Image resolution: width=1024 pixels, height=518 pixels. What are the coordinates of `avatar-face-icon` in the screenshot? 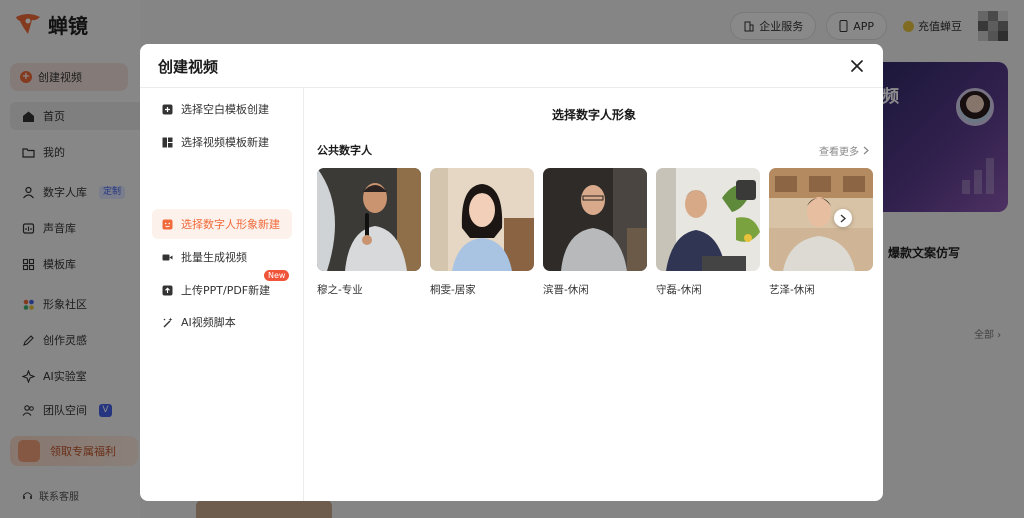 It's located at (167, 224).